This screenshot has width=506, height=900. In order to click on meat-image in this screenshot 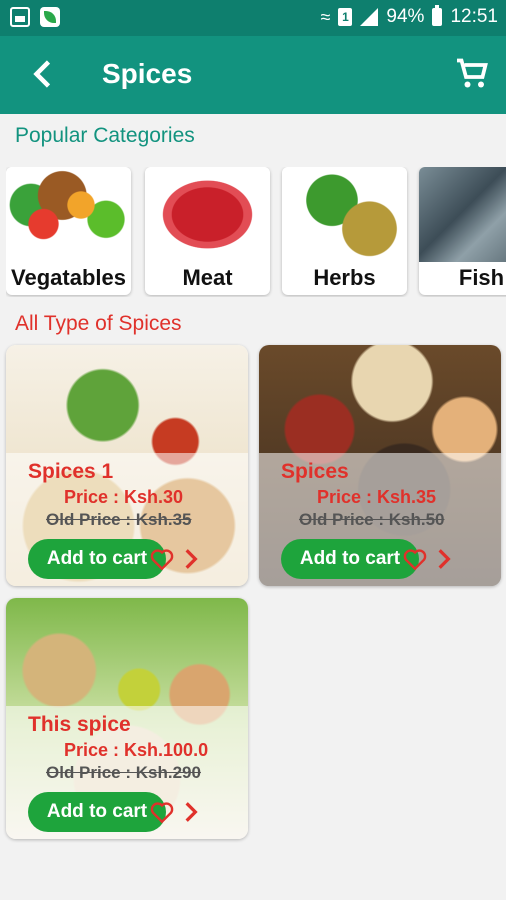, I will do `click(207, 214)`.